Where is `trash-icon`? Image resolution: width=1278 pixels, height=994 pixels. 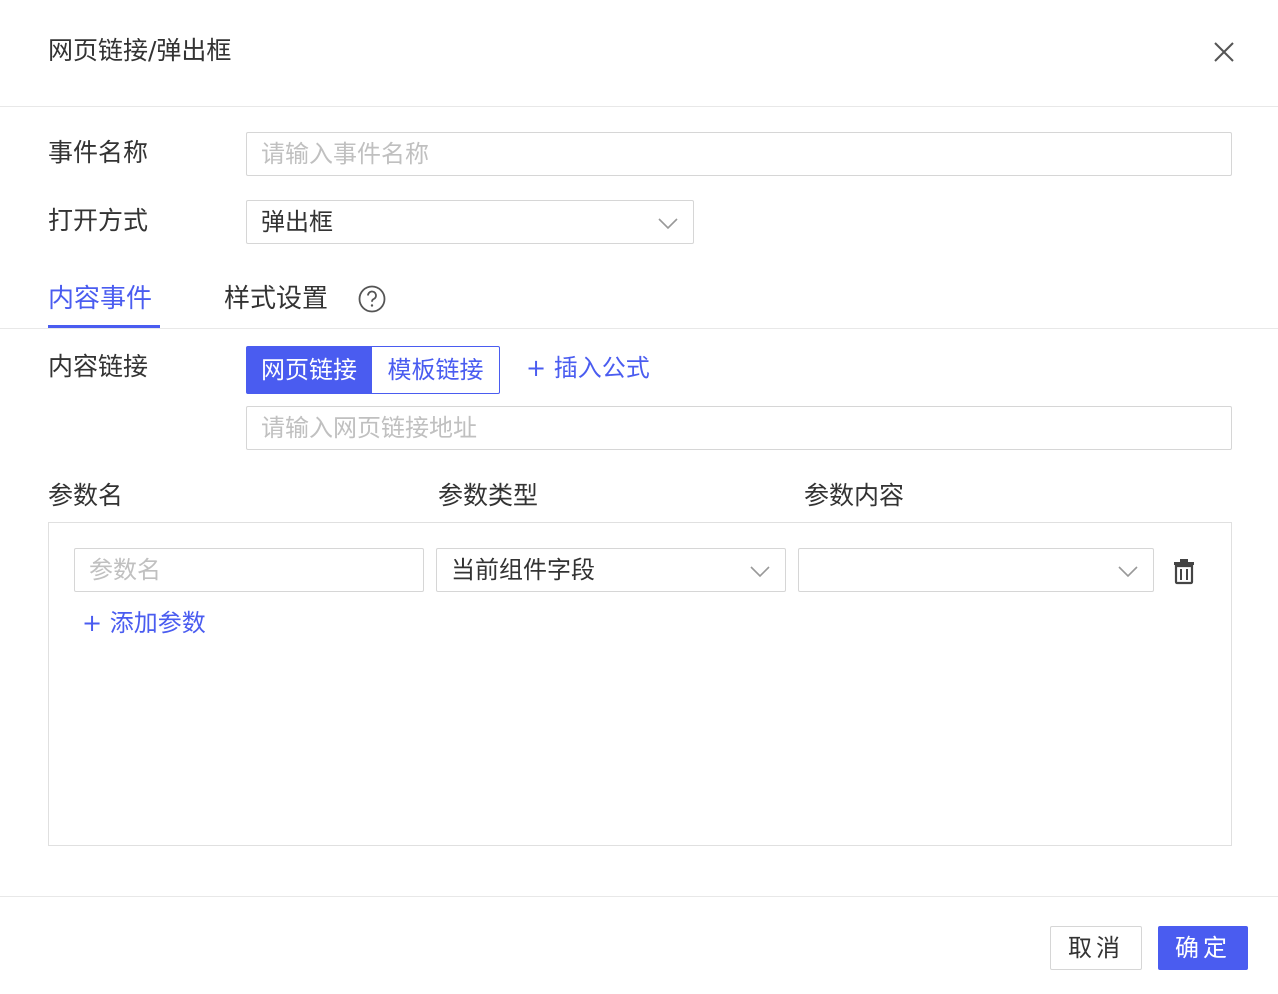 trash-icon is located at coordinates (1184, 572).